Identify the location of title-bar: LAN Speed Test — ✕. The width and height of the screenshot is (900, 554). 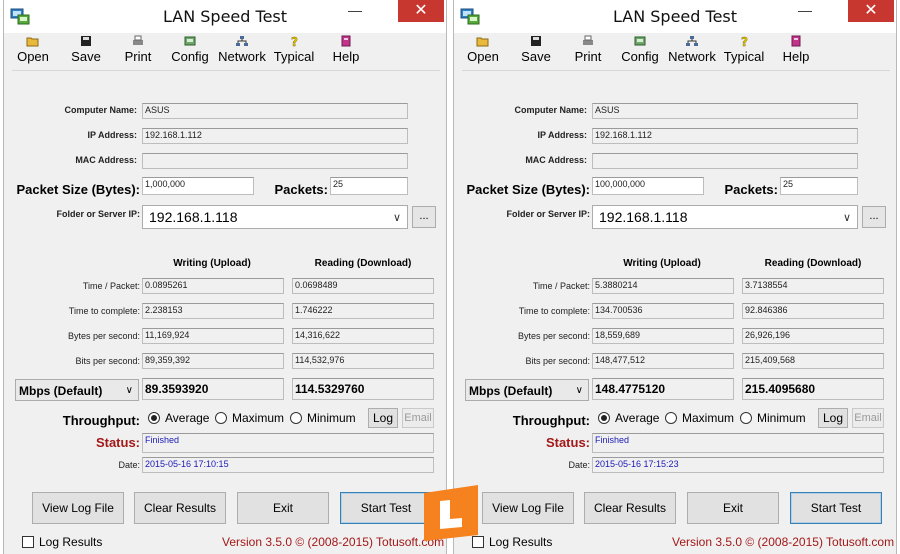
(225, 16).